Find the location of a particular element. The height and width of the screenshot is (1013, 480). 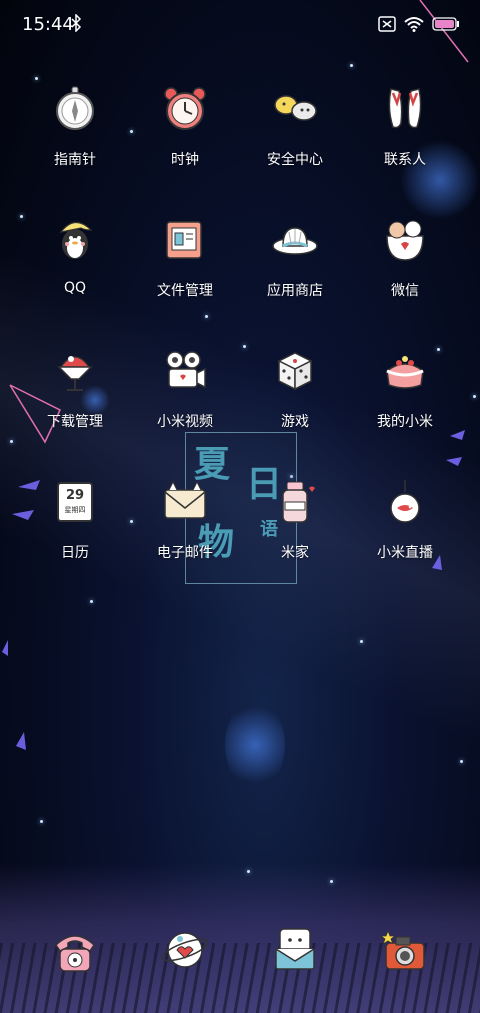

status-bar: 15:44 is located at coordinates (240, 25).